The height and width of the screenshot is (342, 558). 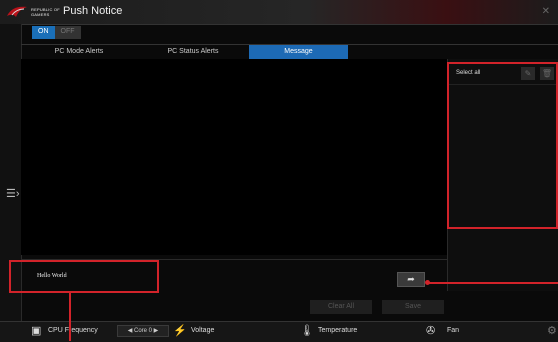 What do you see at coordinates (17, 11) in the screenshot?
I see `rog-logo-icon` at bounding box center [17, 11].